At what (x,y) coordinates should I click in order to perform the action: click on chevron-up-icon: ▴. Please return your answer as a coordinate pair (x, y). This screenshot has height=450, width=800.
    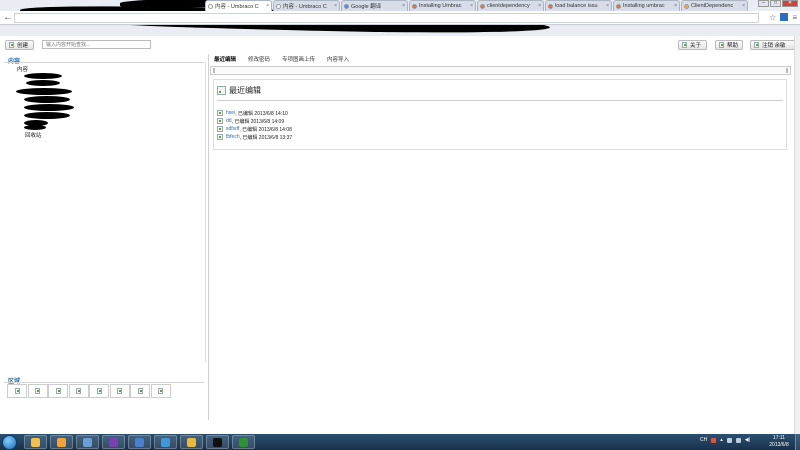
    Looking at the image, I should click on (721, 440).